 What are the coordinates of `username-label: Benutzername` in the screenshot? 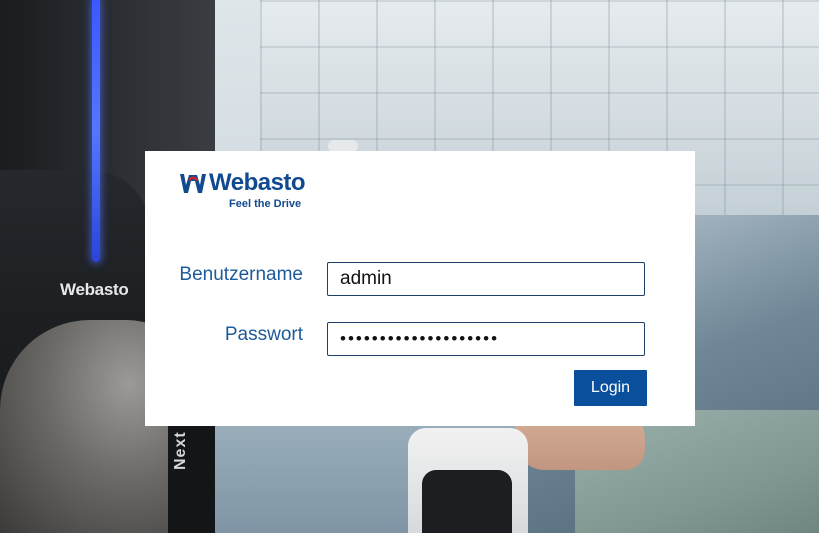 It's located at (241, 274).